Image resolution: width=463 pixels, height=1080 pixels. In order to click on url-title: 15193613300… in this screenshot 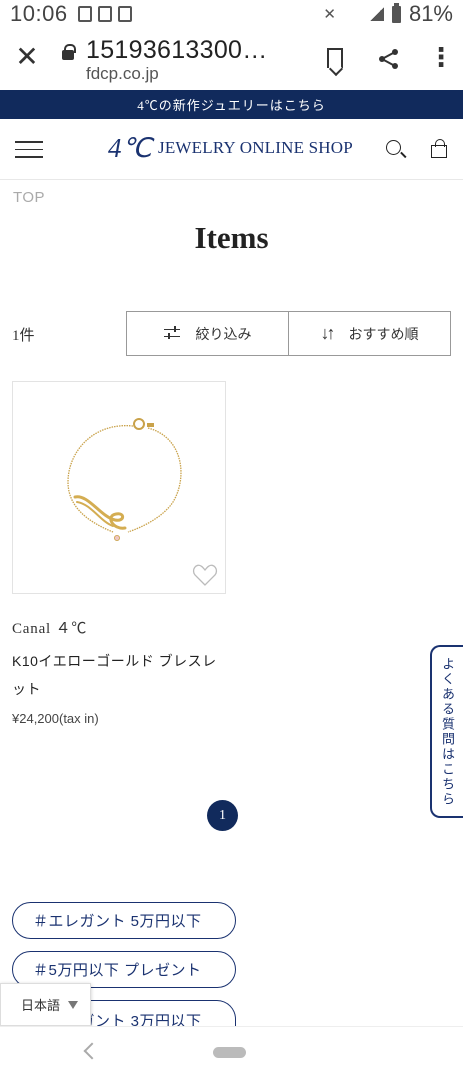, I will do `click(177, 50)`.